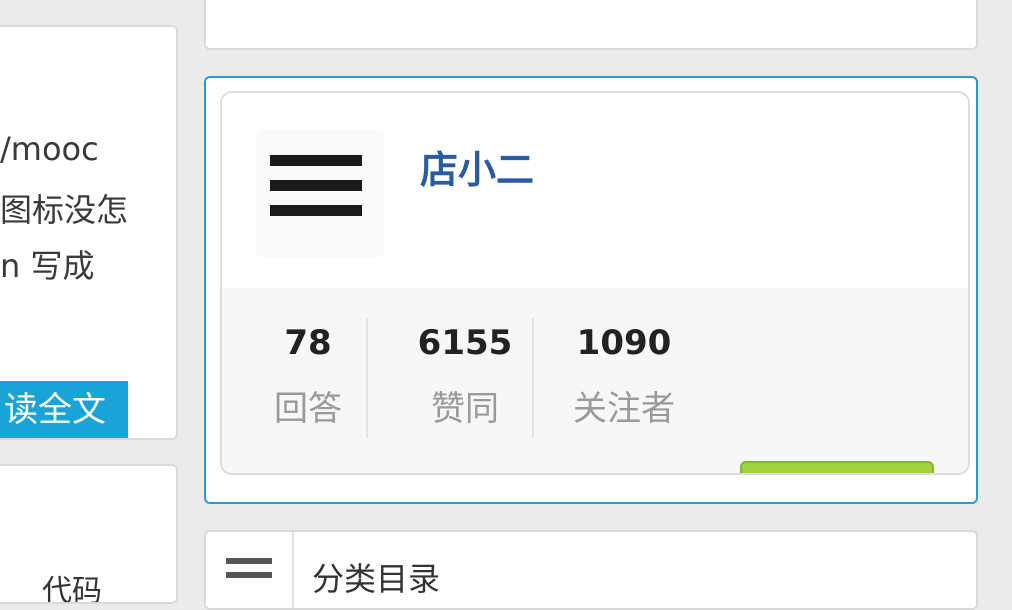  I want to click on article-card: 代码, so click(89, 534).